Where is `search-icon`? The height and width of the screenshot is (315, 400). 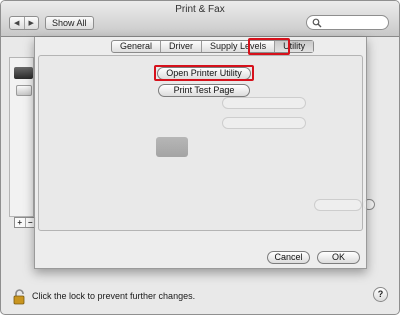
search-icon is located at coordinates (317, 23).